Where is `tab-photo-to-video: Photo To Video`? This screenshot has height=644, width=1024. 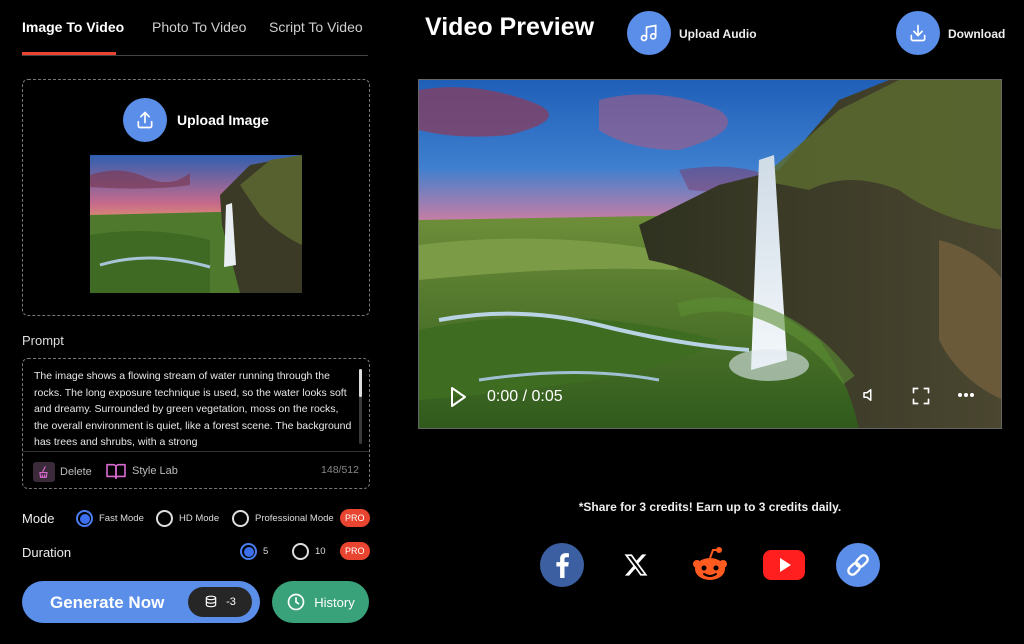 tab-photo-to-video: Photo To Video is located at coordinates (199, 27).